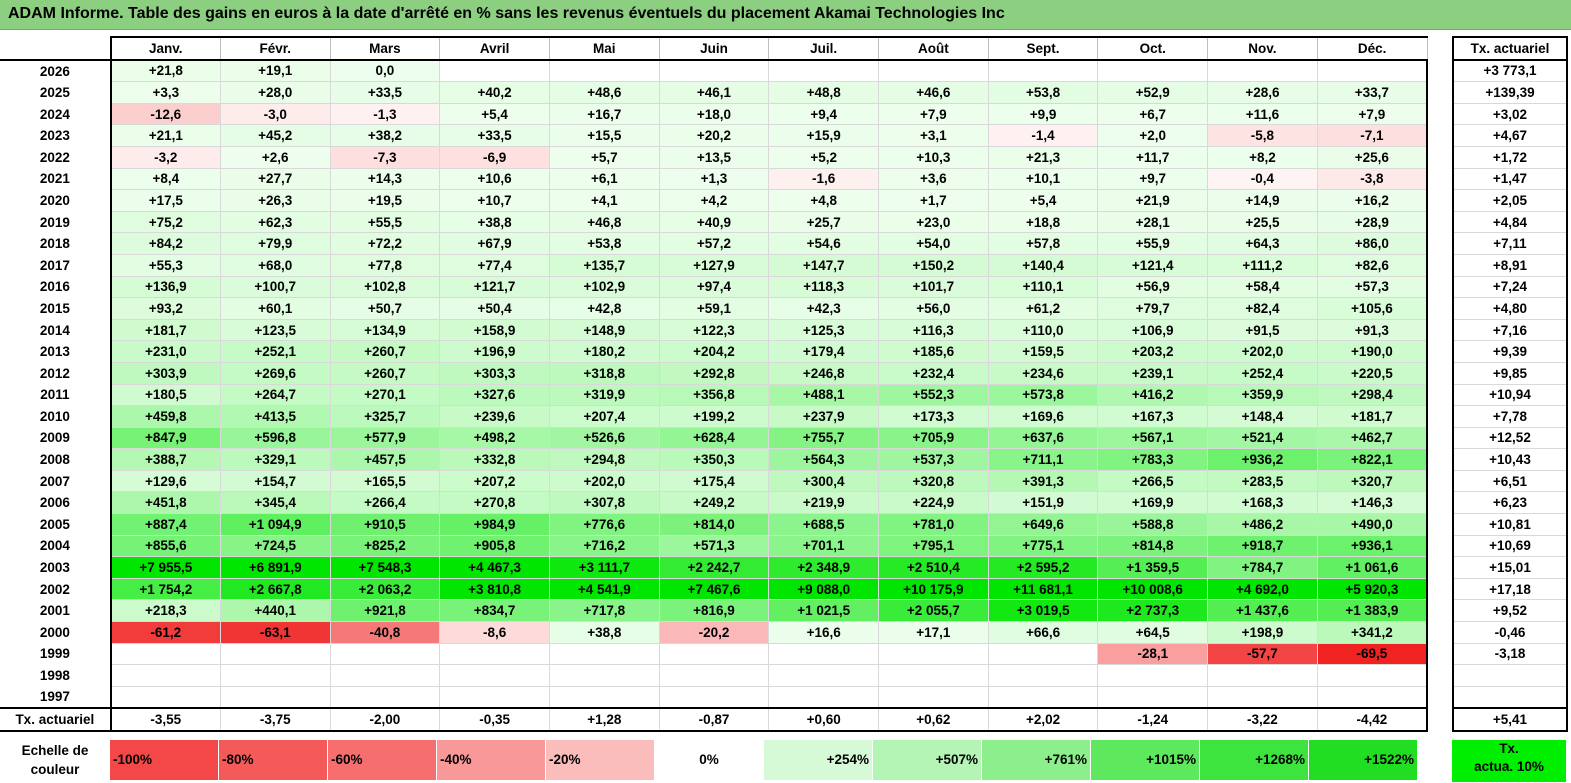  I want to click on actuarial-rate-cell: +9,39, so click(1510, 351).